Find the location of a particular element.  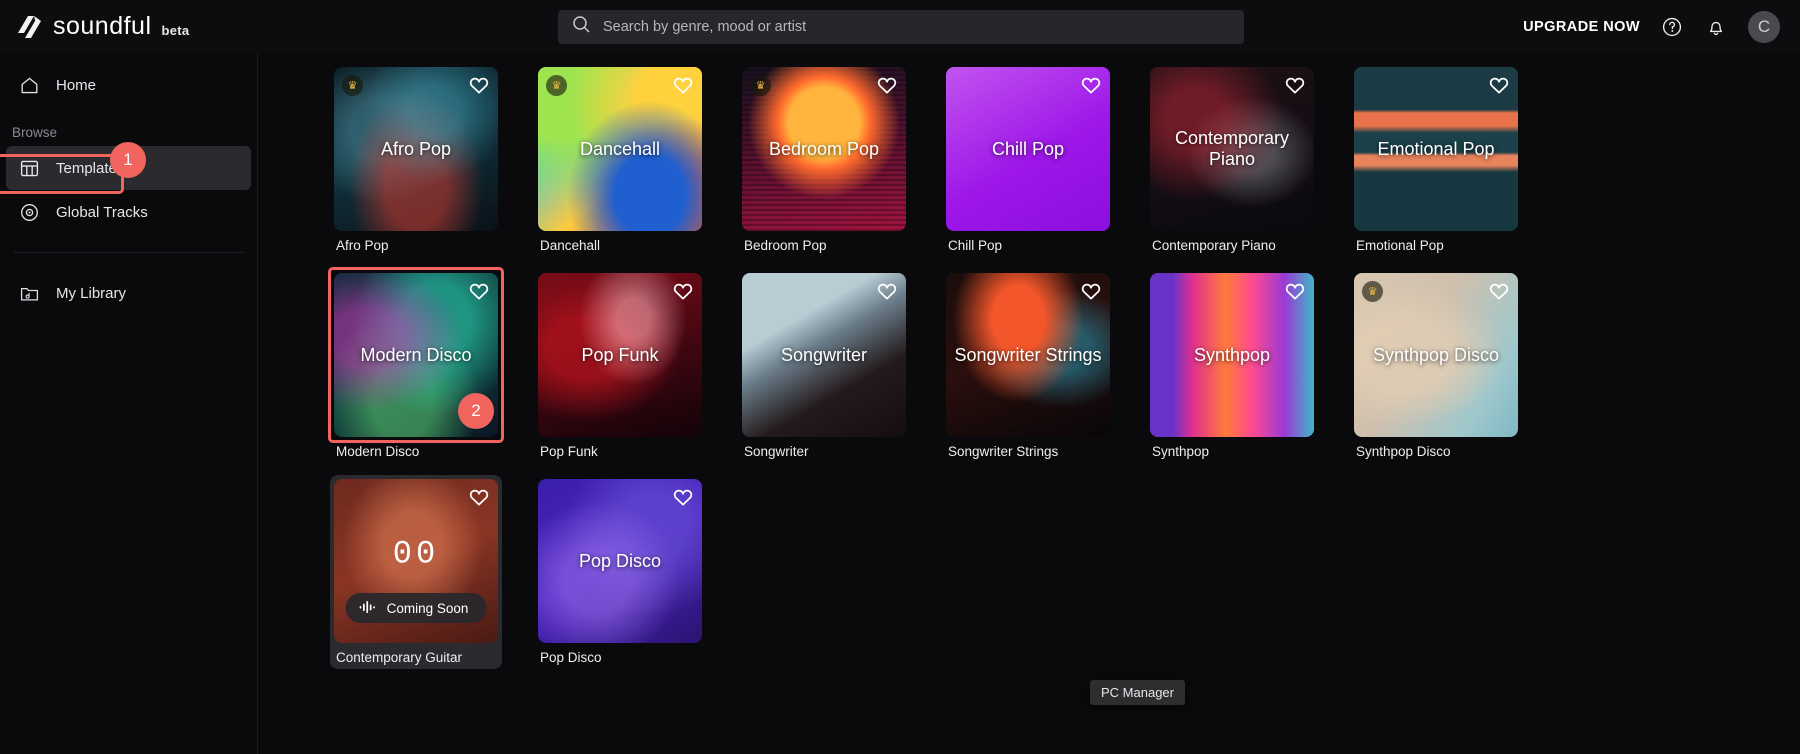

card-contemporary-piano: Contemporary Piano Contemporary Piano is located at coordinates (1232, 160).